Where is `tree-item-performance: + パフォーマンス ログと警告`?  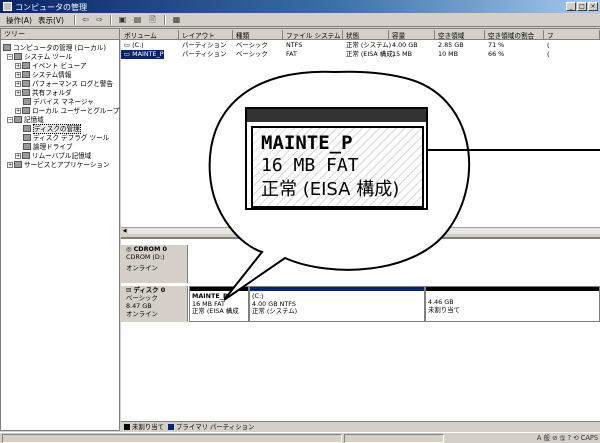
tree-item-performance: + パフォーマンス ログと警告 is located at coordinates (64, 84).